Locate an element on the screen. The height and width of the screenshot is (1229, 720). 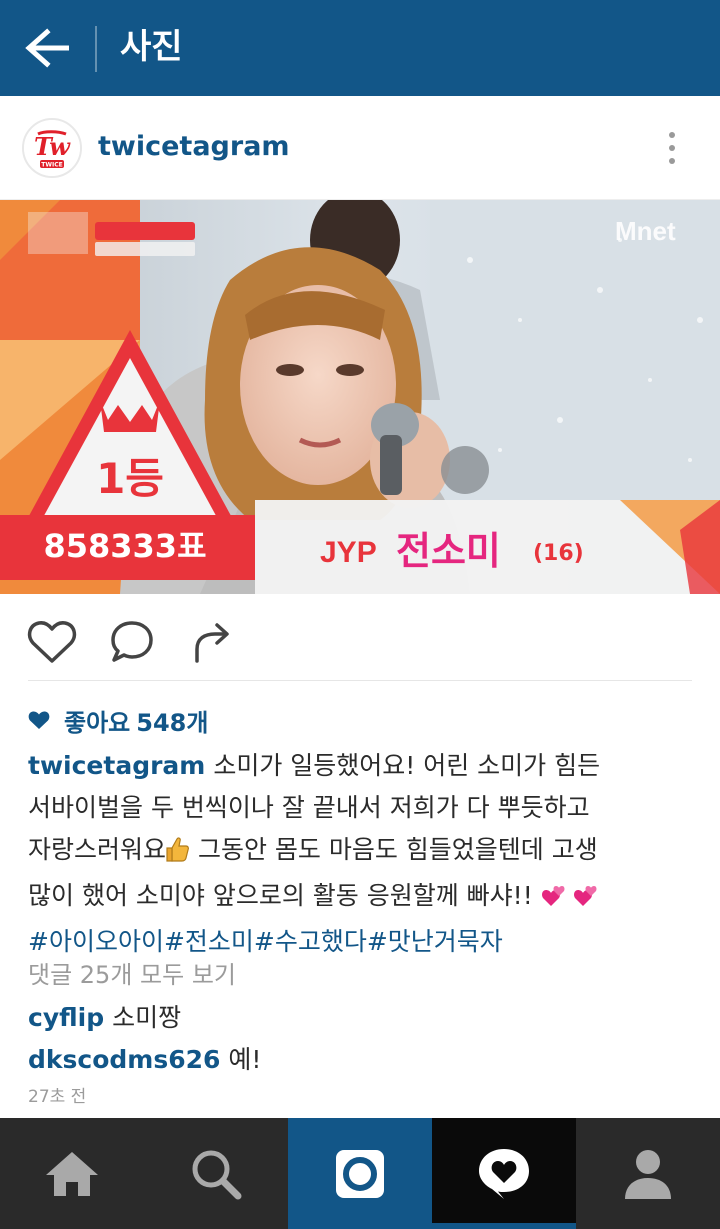
page-title: 사진 is located at coordinates (151, 47).